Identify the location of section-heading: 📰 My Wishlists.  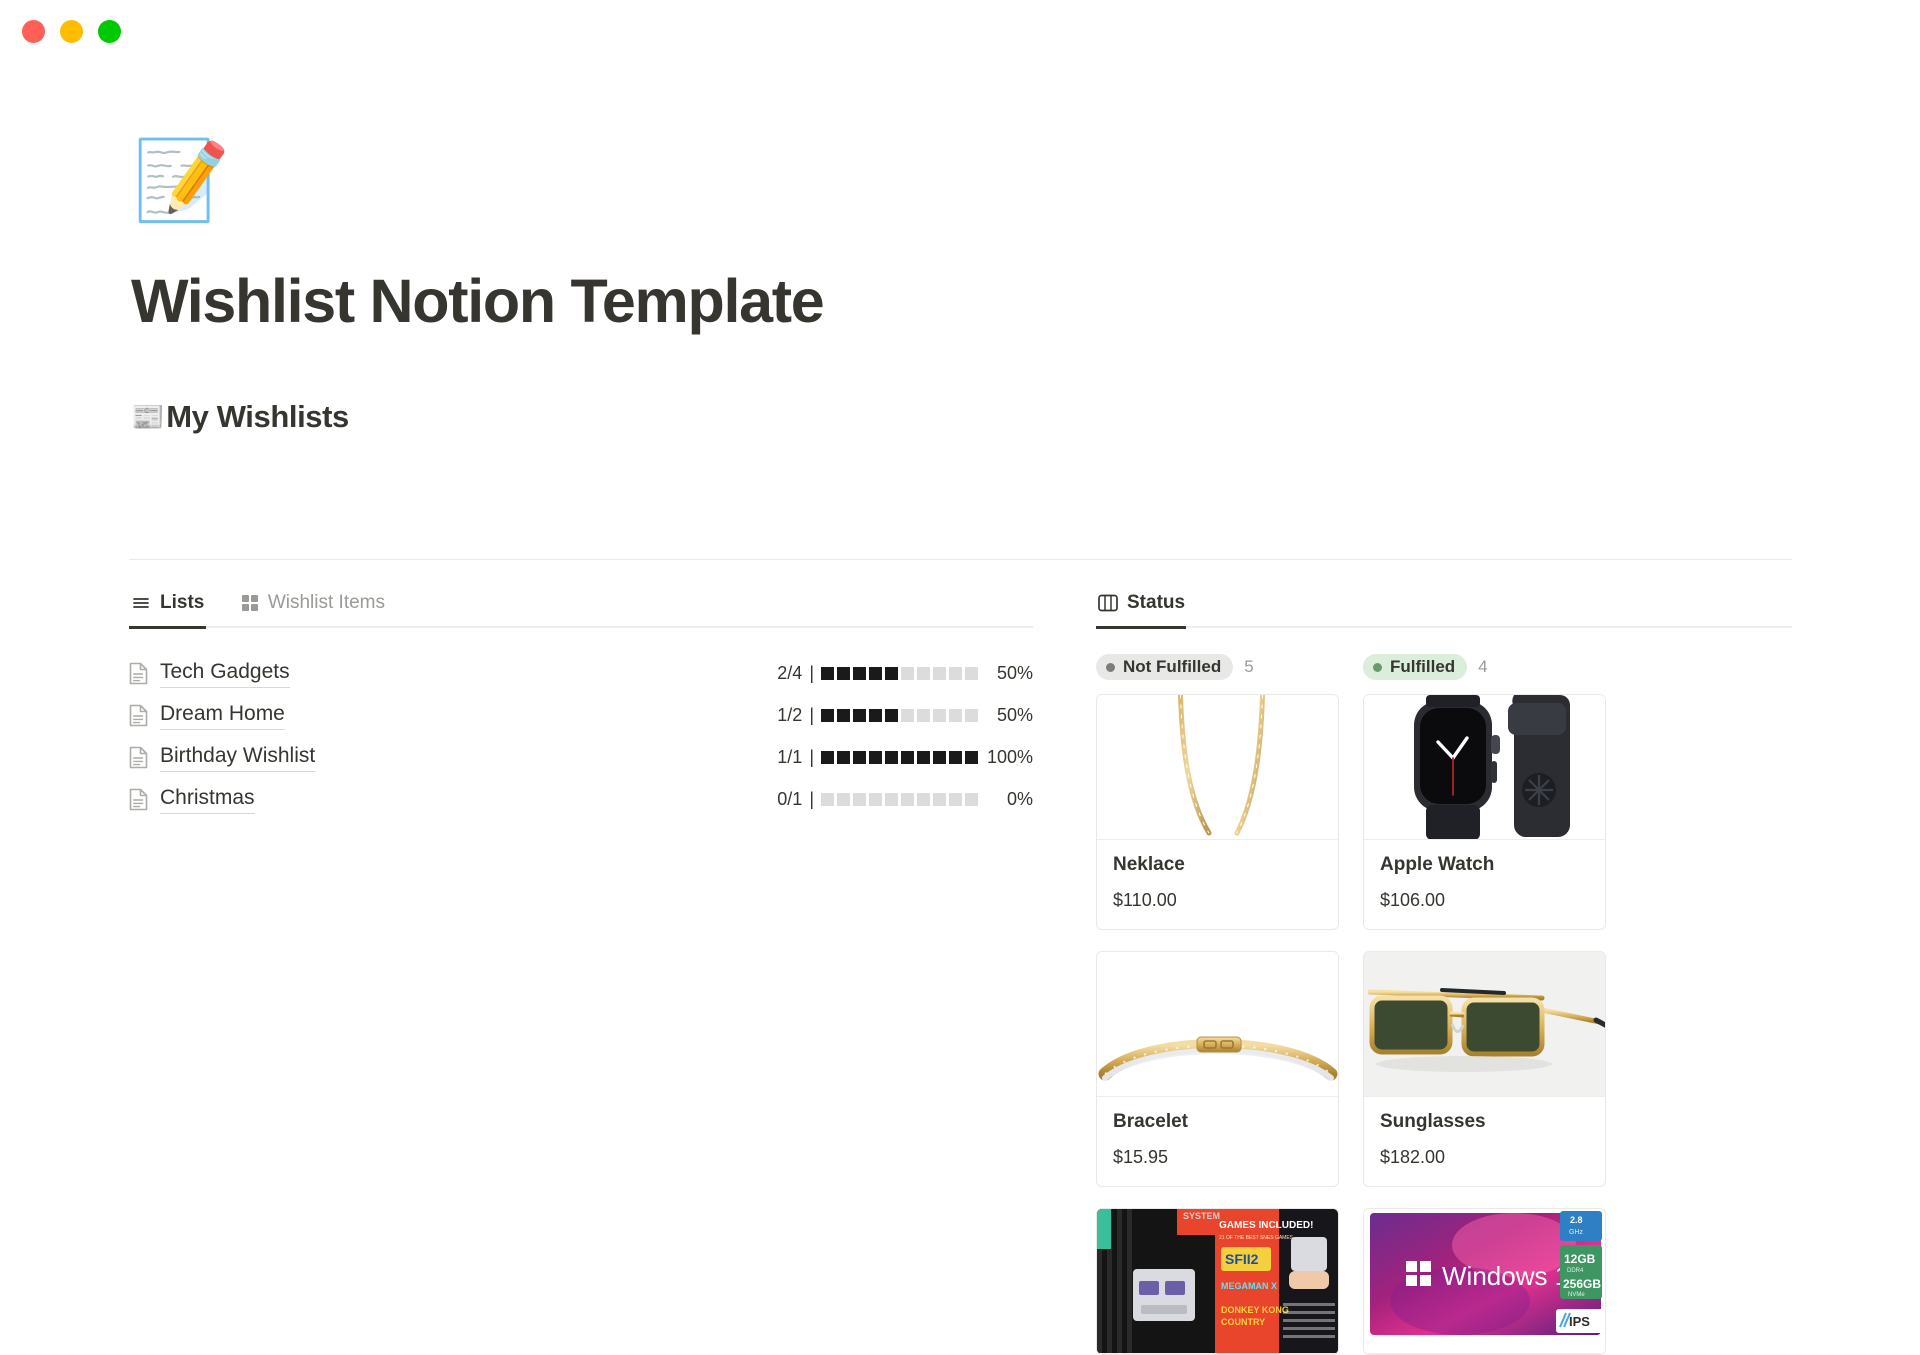
(240, 417).